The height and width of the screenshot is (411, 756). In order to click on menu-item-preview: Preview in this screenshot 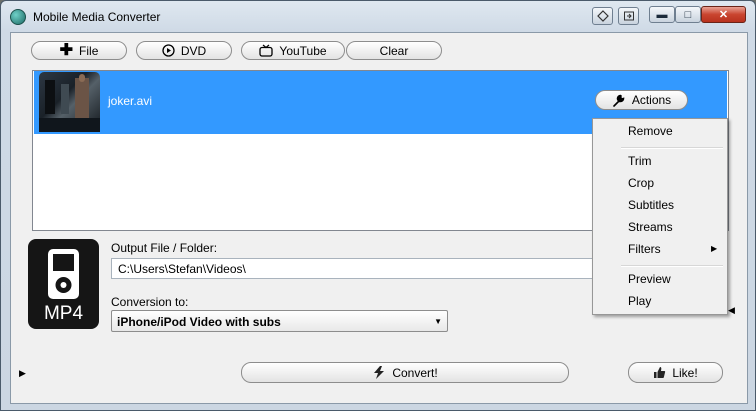, I will do `click(660, 280)`.